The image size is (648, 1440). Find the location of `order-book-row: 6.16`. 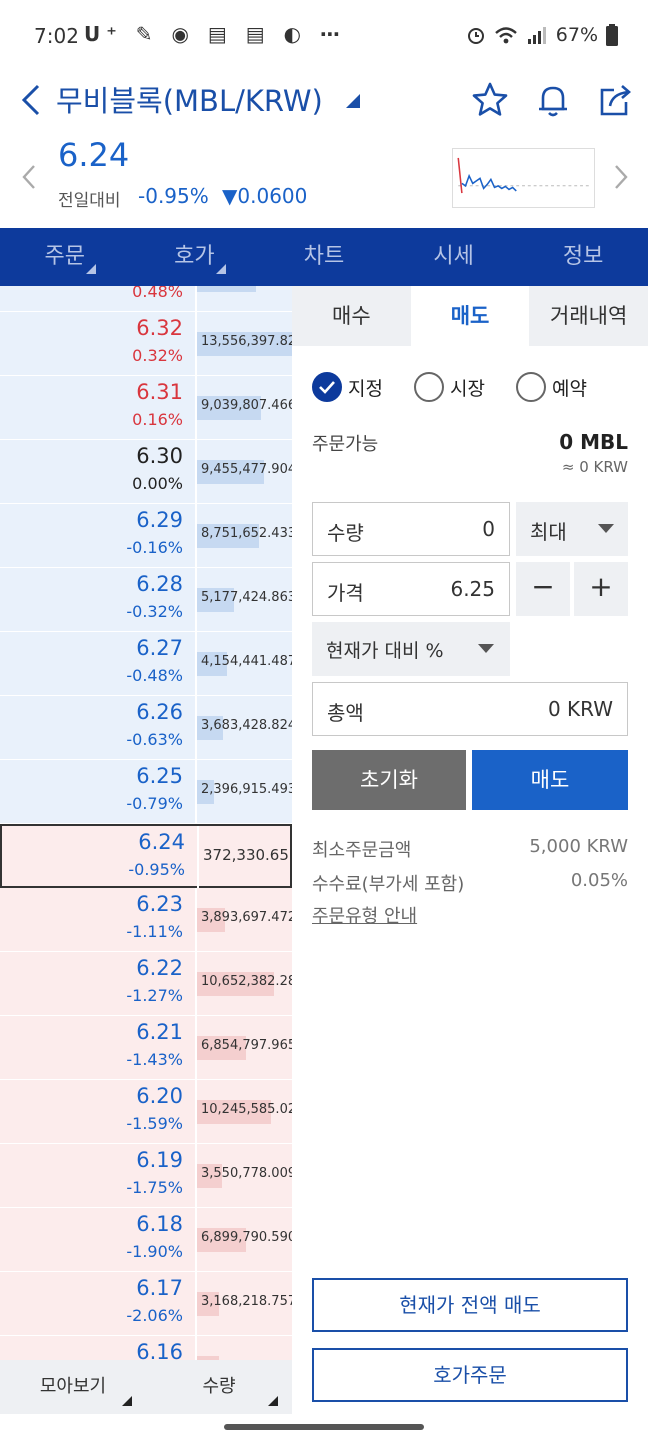

order-book-row: 6.16 is located at coordinates (146, 1348).